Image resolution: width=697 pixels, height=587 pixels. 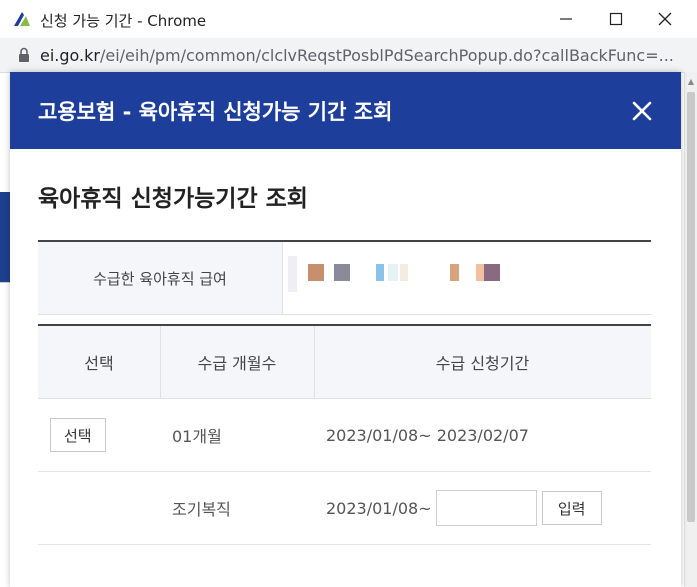 I want to click on early-return-period-cell: 2023/01/08~ 입력, so click(x=464, y=508).